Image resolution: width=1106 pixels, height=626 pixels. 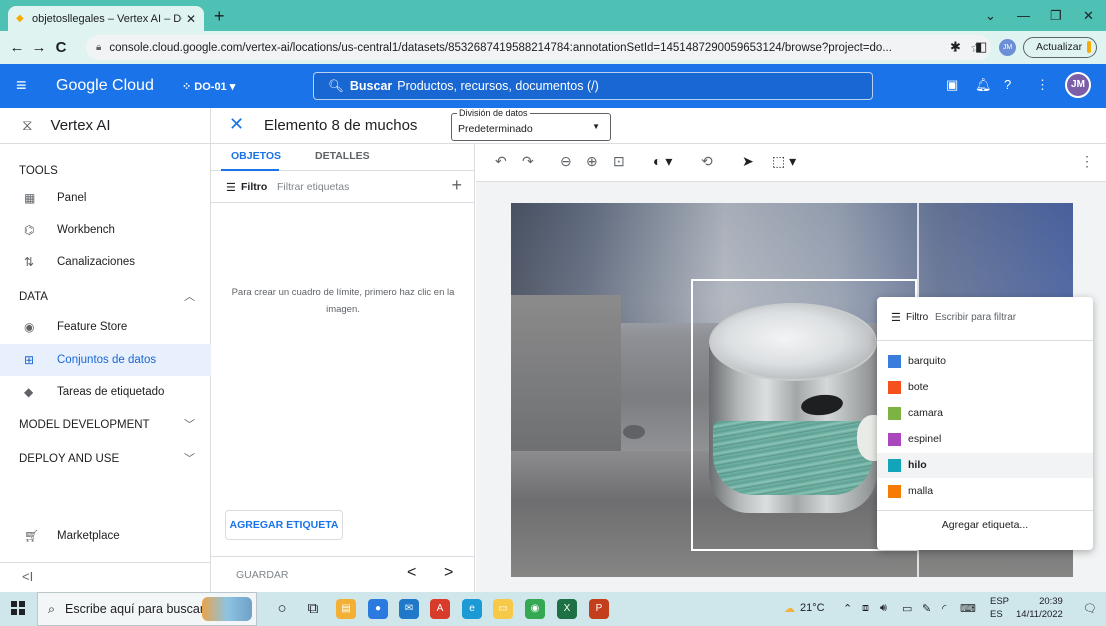 I want to click on chrome-icon: ◉, so click(x=535, y=609).